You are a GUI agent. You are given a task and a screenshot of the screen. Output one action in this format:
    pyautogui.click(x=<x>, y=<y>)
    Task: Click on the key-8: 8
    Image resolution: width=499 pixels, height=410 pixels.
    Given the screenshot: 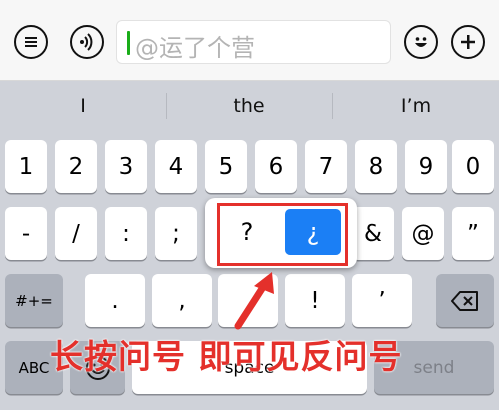 What is the action you would take?
    pyautogui.click(x=376, y=166)
    